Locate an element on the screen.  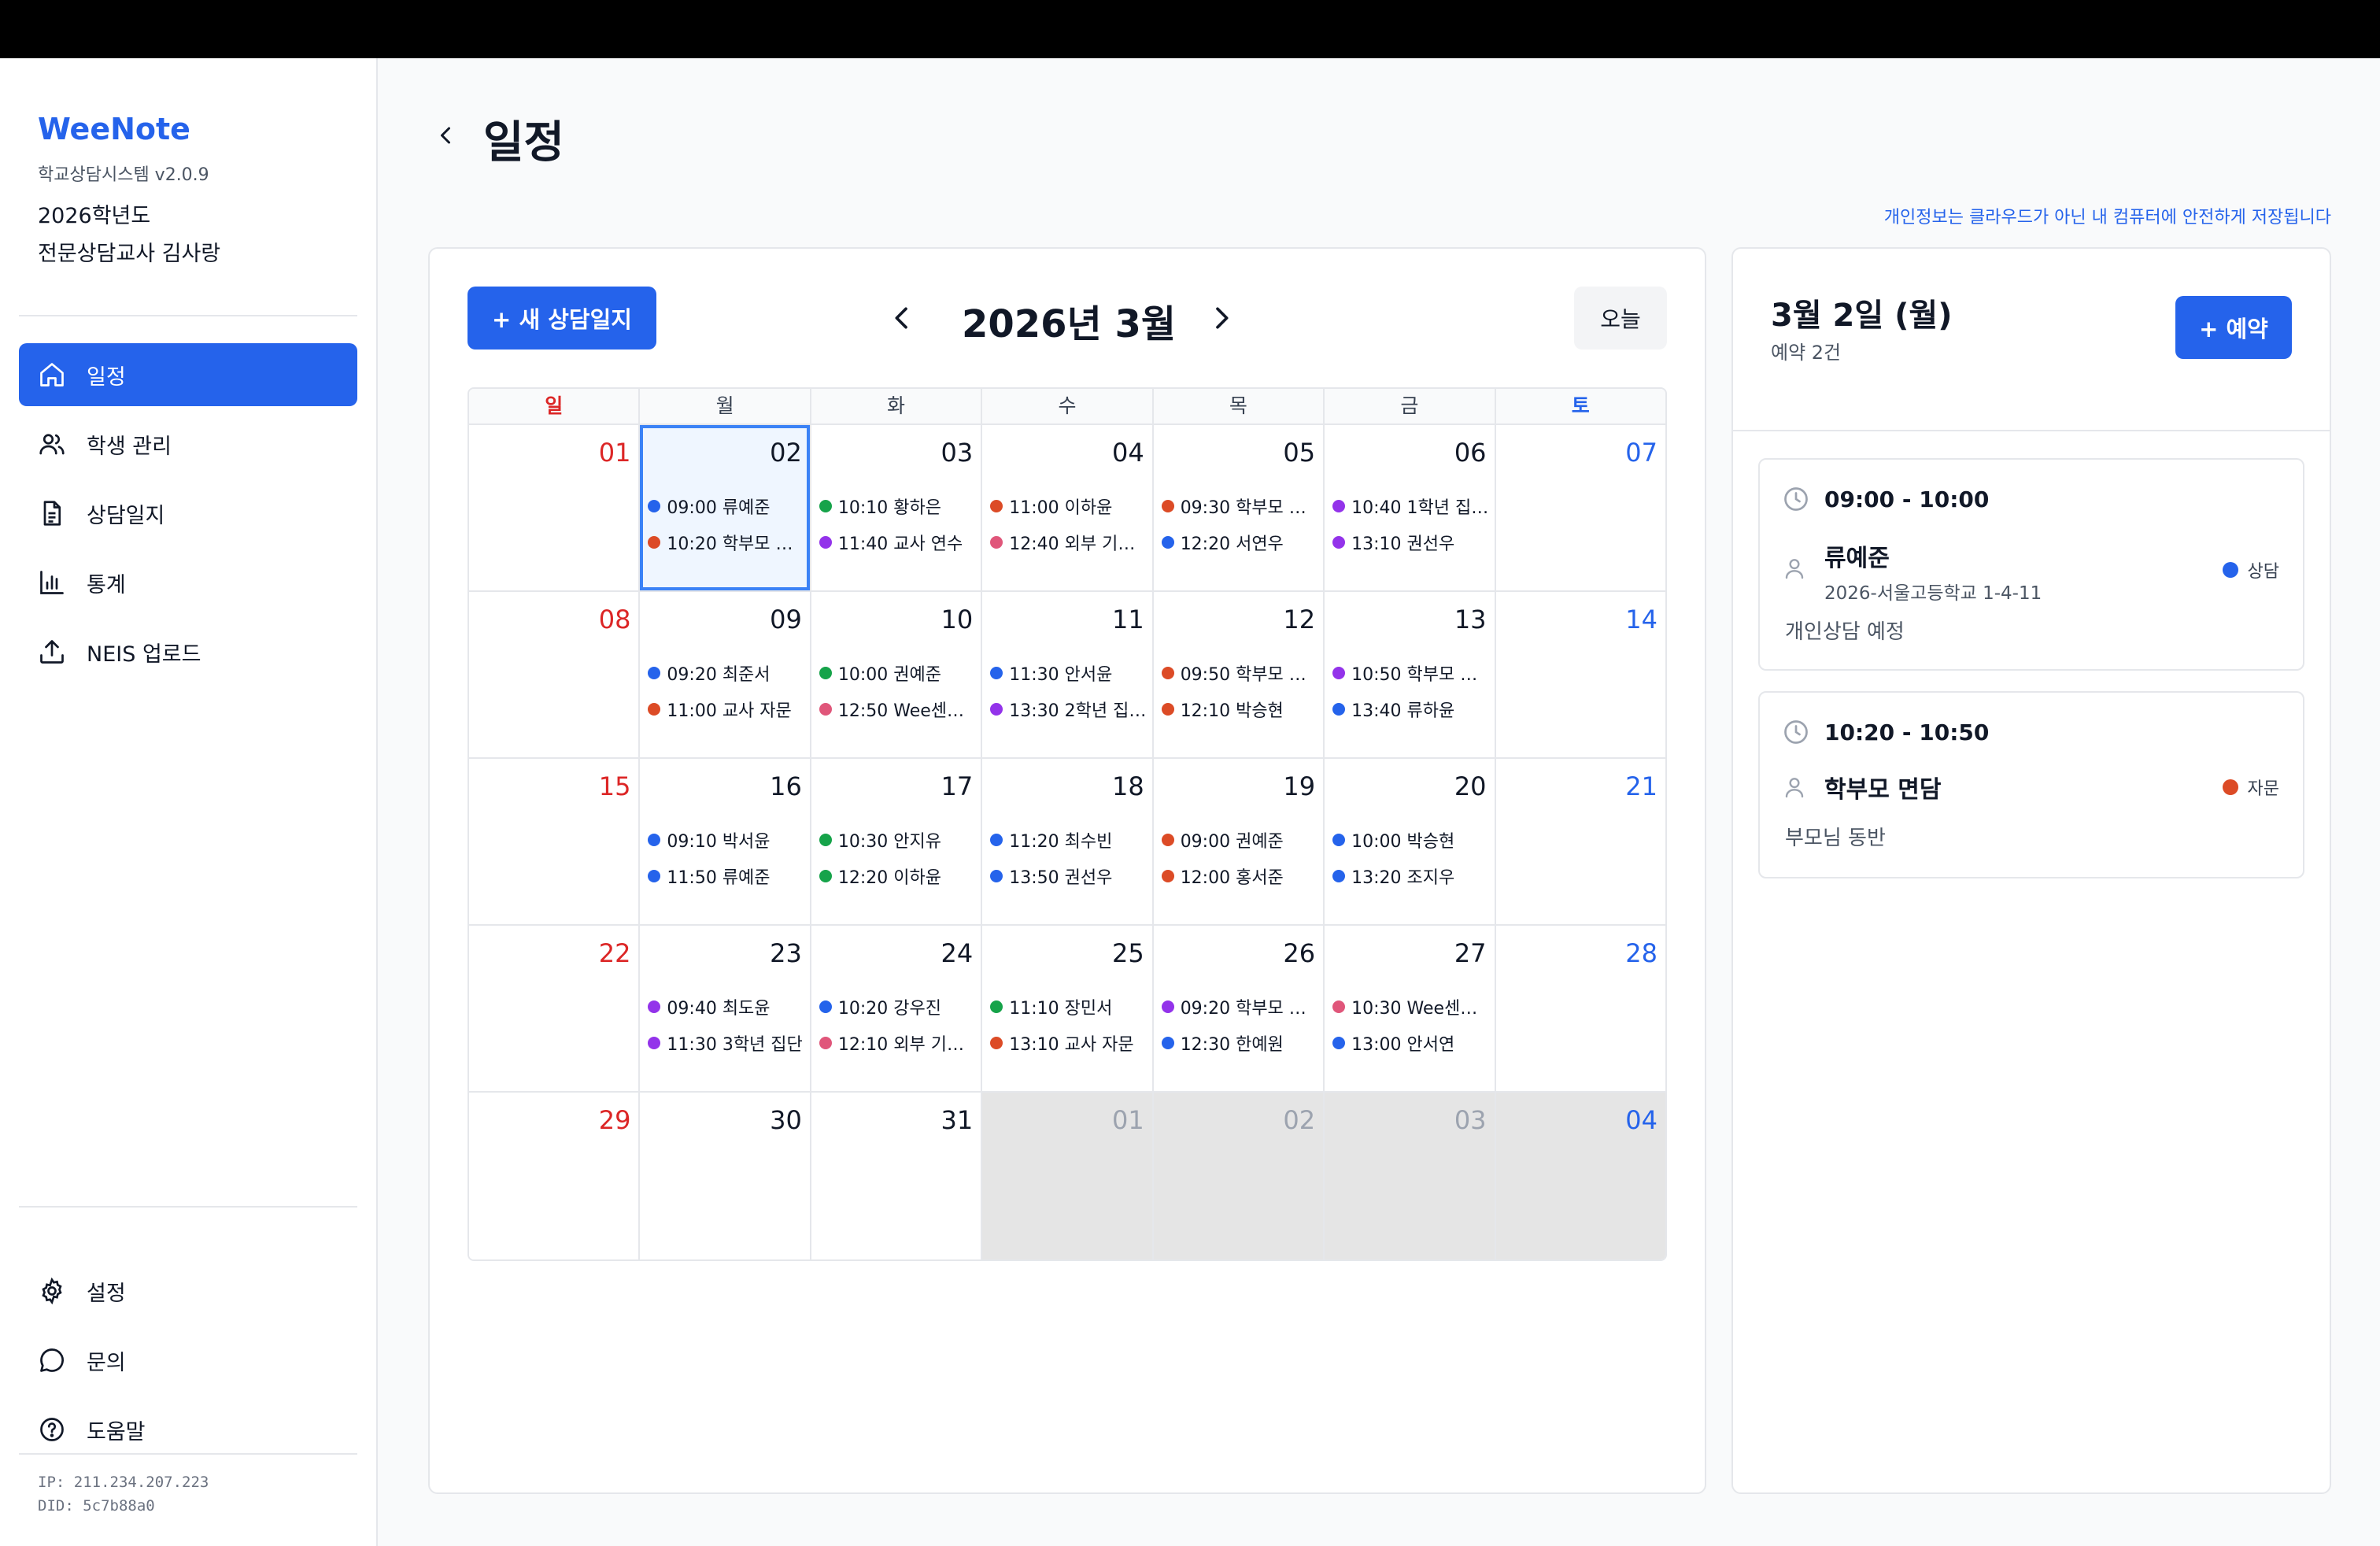
day-number: 25 is located at coordinates (1127, 953).